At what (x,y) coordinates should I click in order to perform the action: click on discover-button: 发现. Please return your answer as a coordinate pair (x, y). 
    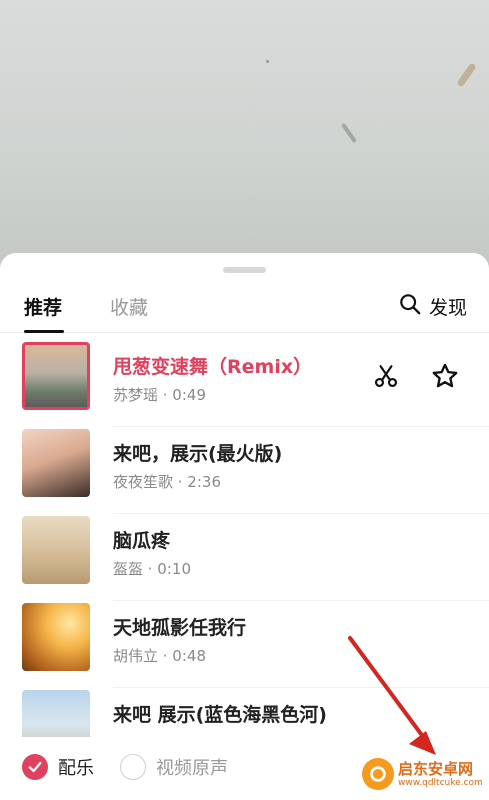
    Looking at the image, I should click on (433, 306).